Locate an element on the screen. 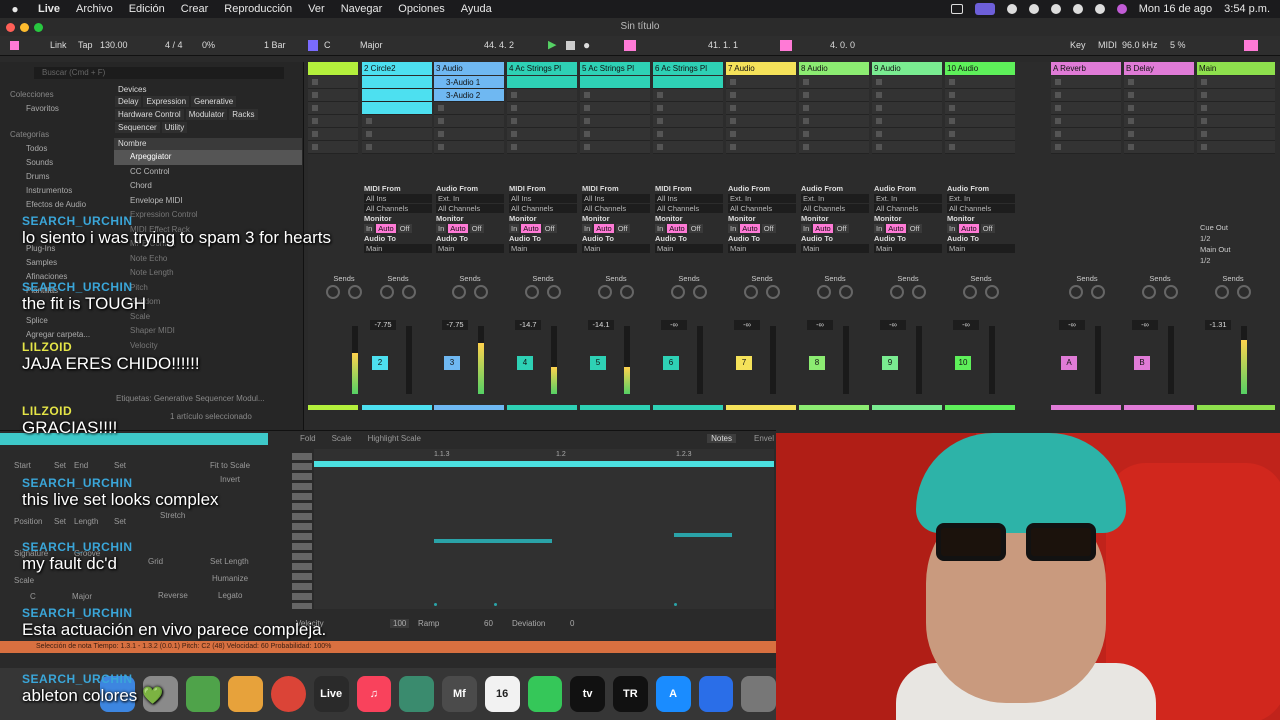 This screenshot has width=1280, height=720. link-toggle-icon is located at coordinates (14, 45).